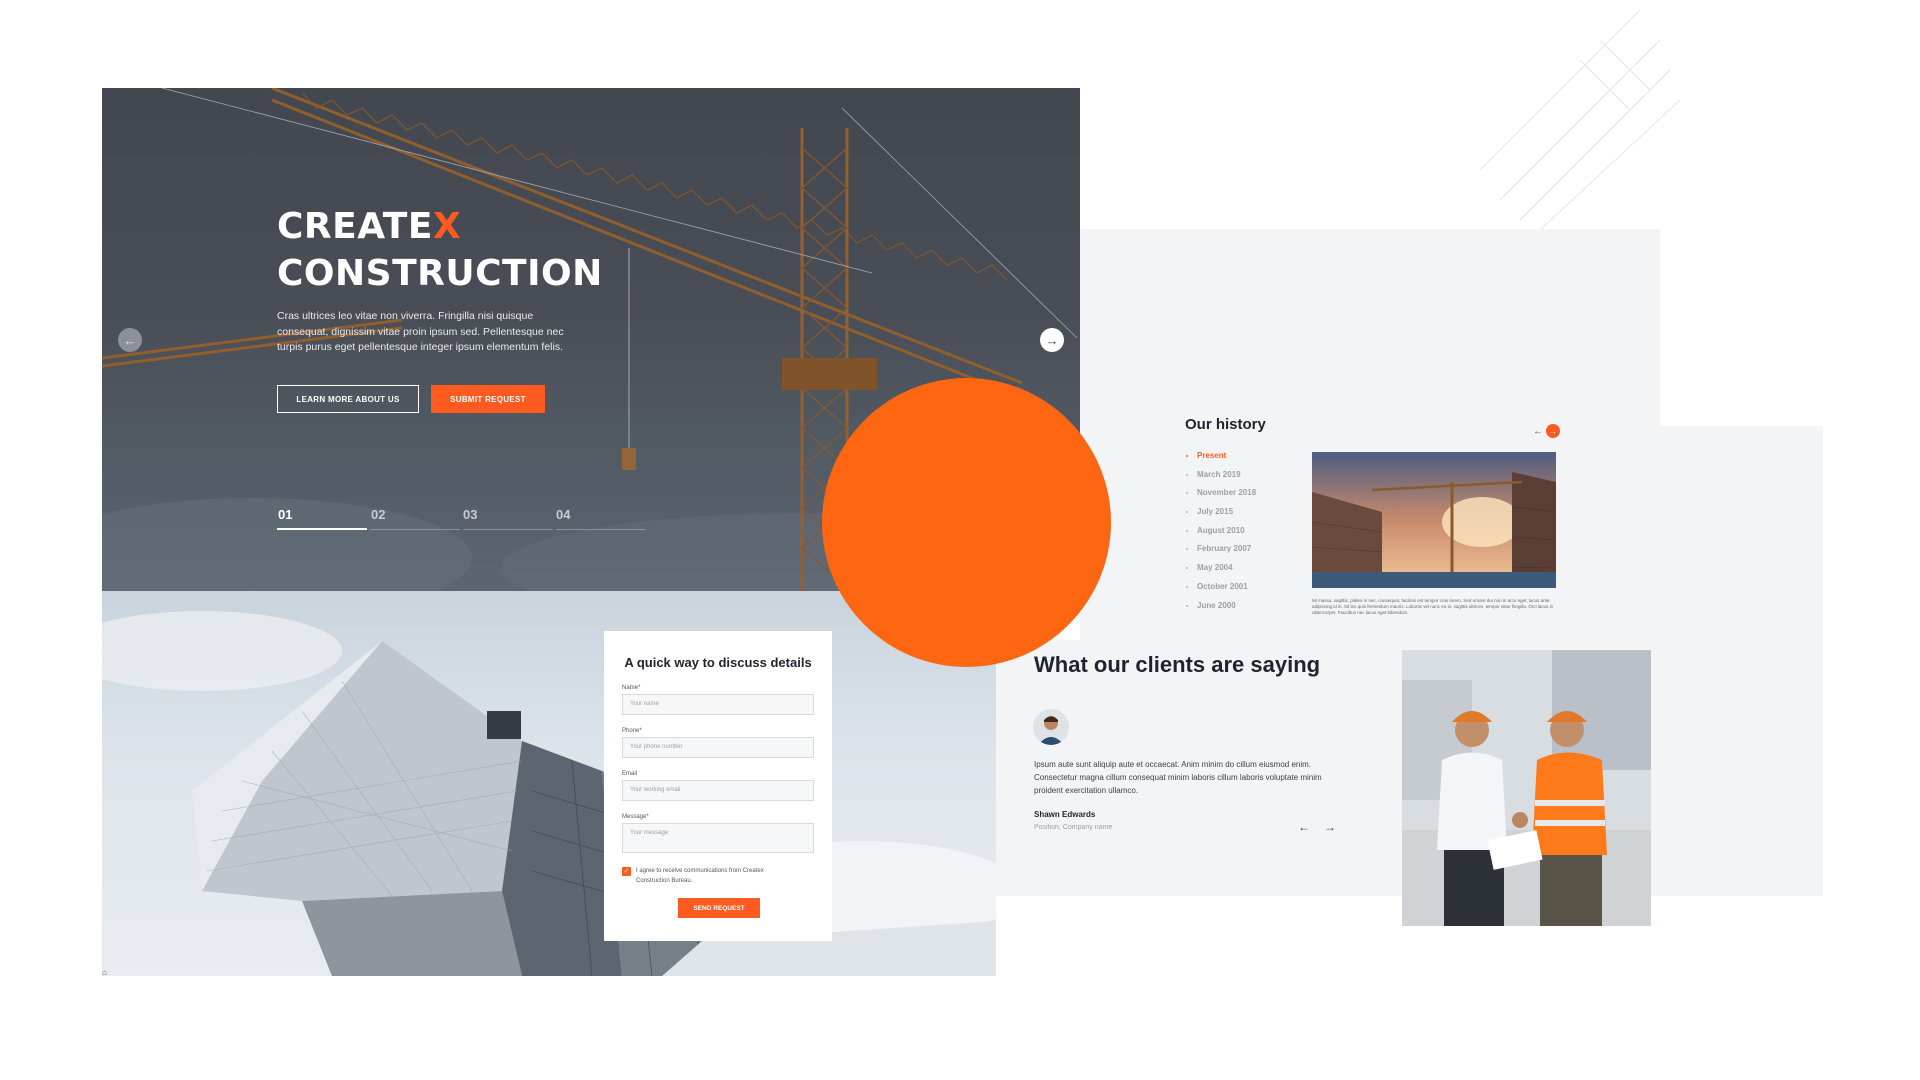  What do you see at coordinates (718, 747) in the screenshot?
I see `phone-input: Your phone number` at bounding box center [718, 747].